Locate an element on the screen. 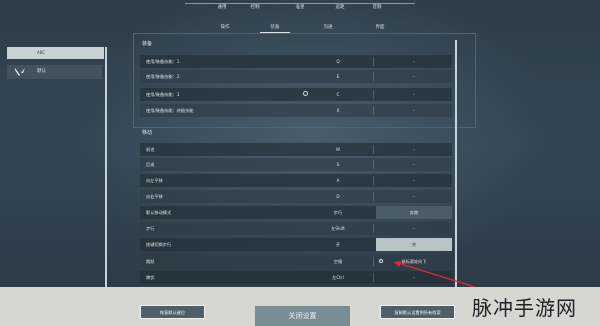 The image size is (600, 326). mode-option-run: 奔跑 is located at coordinates (414, 212).